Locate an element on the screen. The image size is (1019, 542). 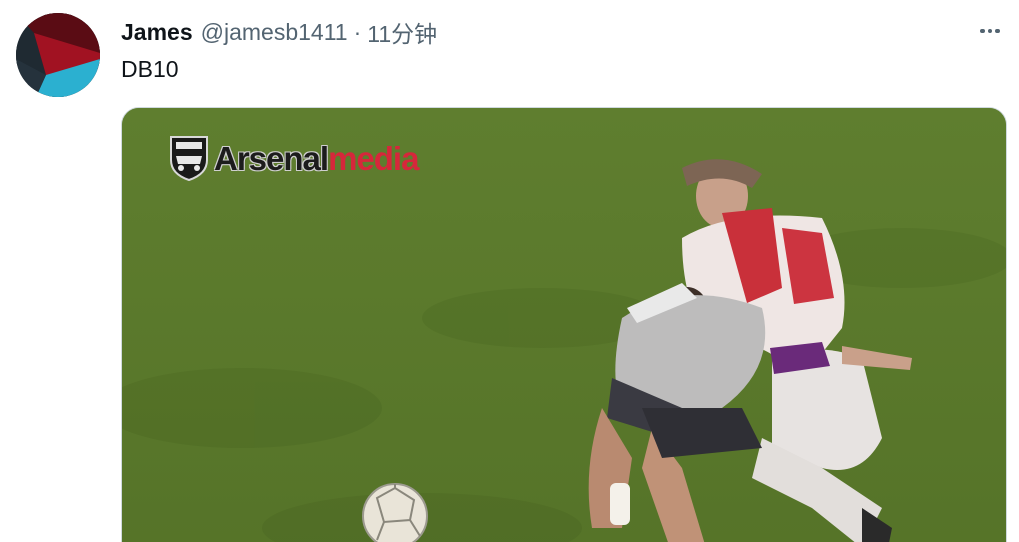
author-name: James is located at coordinates (157, 32).